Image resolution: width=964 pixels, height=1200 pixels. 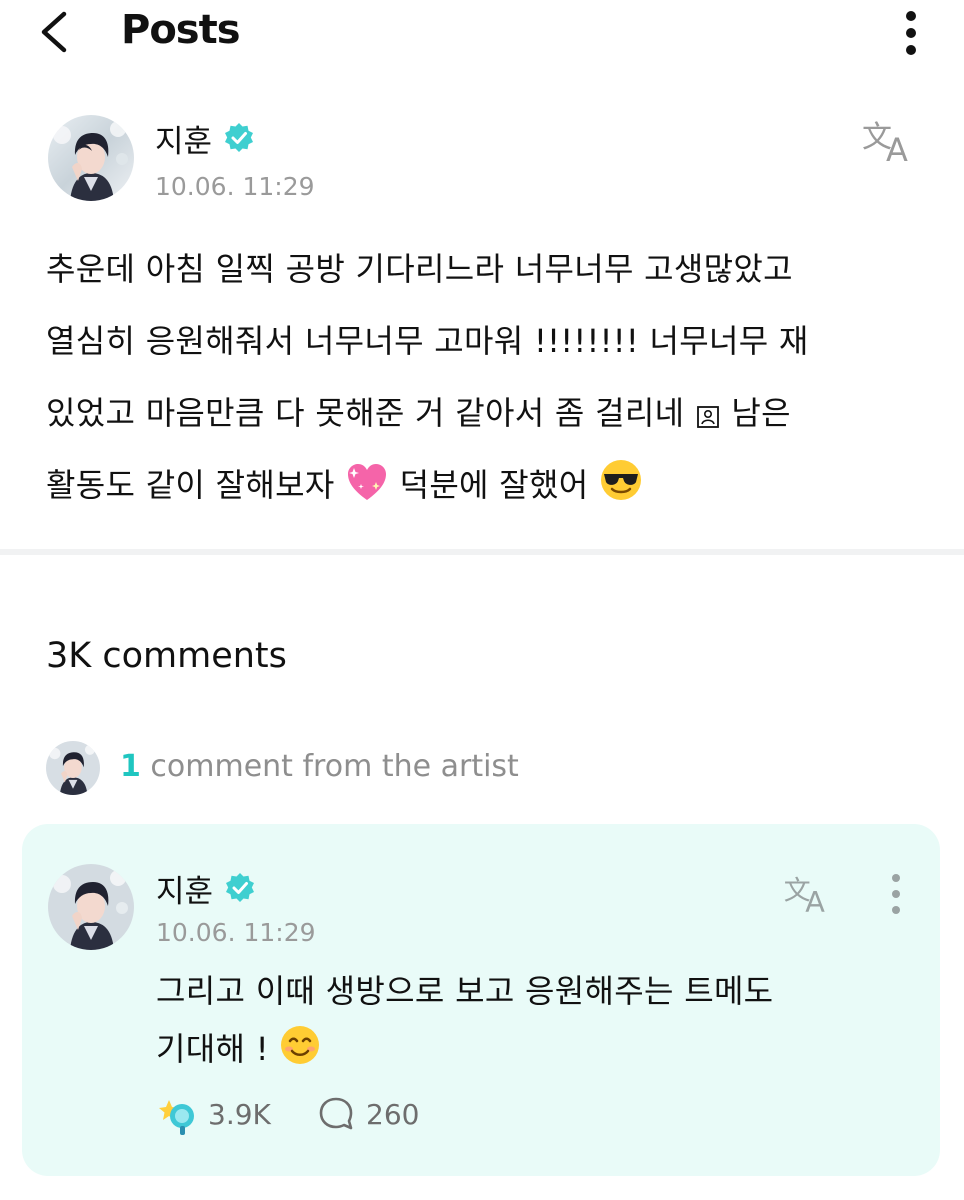 What do you see at coordinates (166, 656) in the screenshot?
I see `comments-count: 3K comments` at bounding box center [166, 656].